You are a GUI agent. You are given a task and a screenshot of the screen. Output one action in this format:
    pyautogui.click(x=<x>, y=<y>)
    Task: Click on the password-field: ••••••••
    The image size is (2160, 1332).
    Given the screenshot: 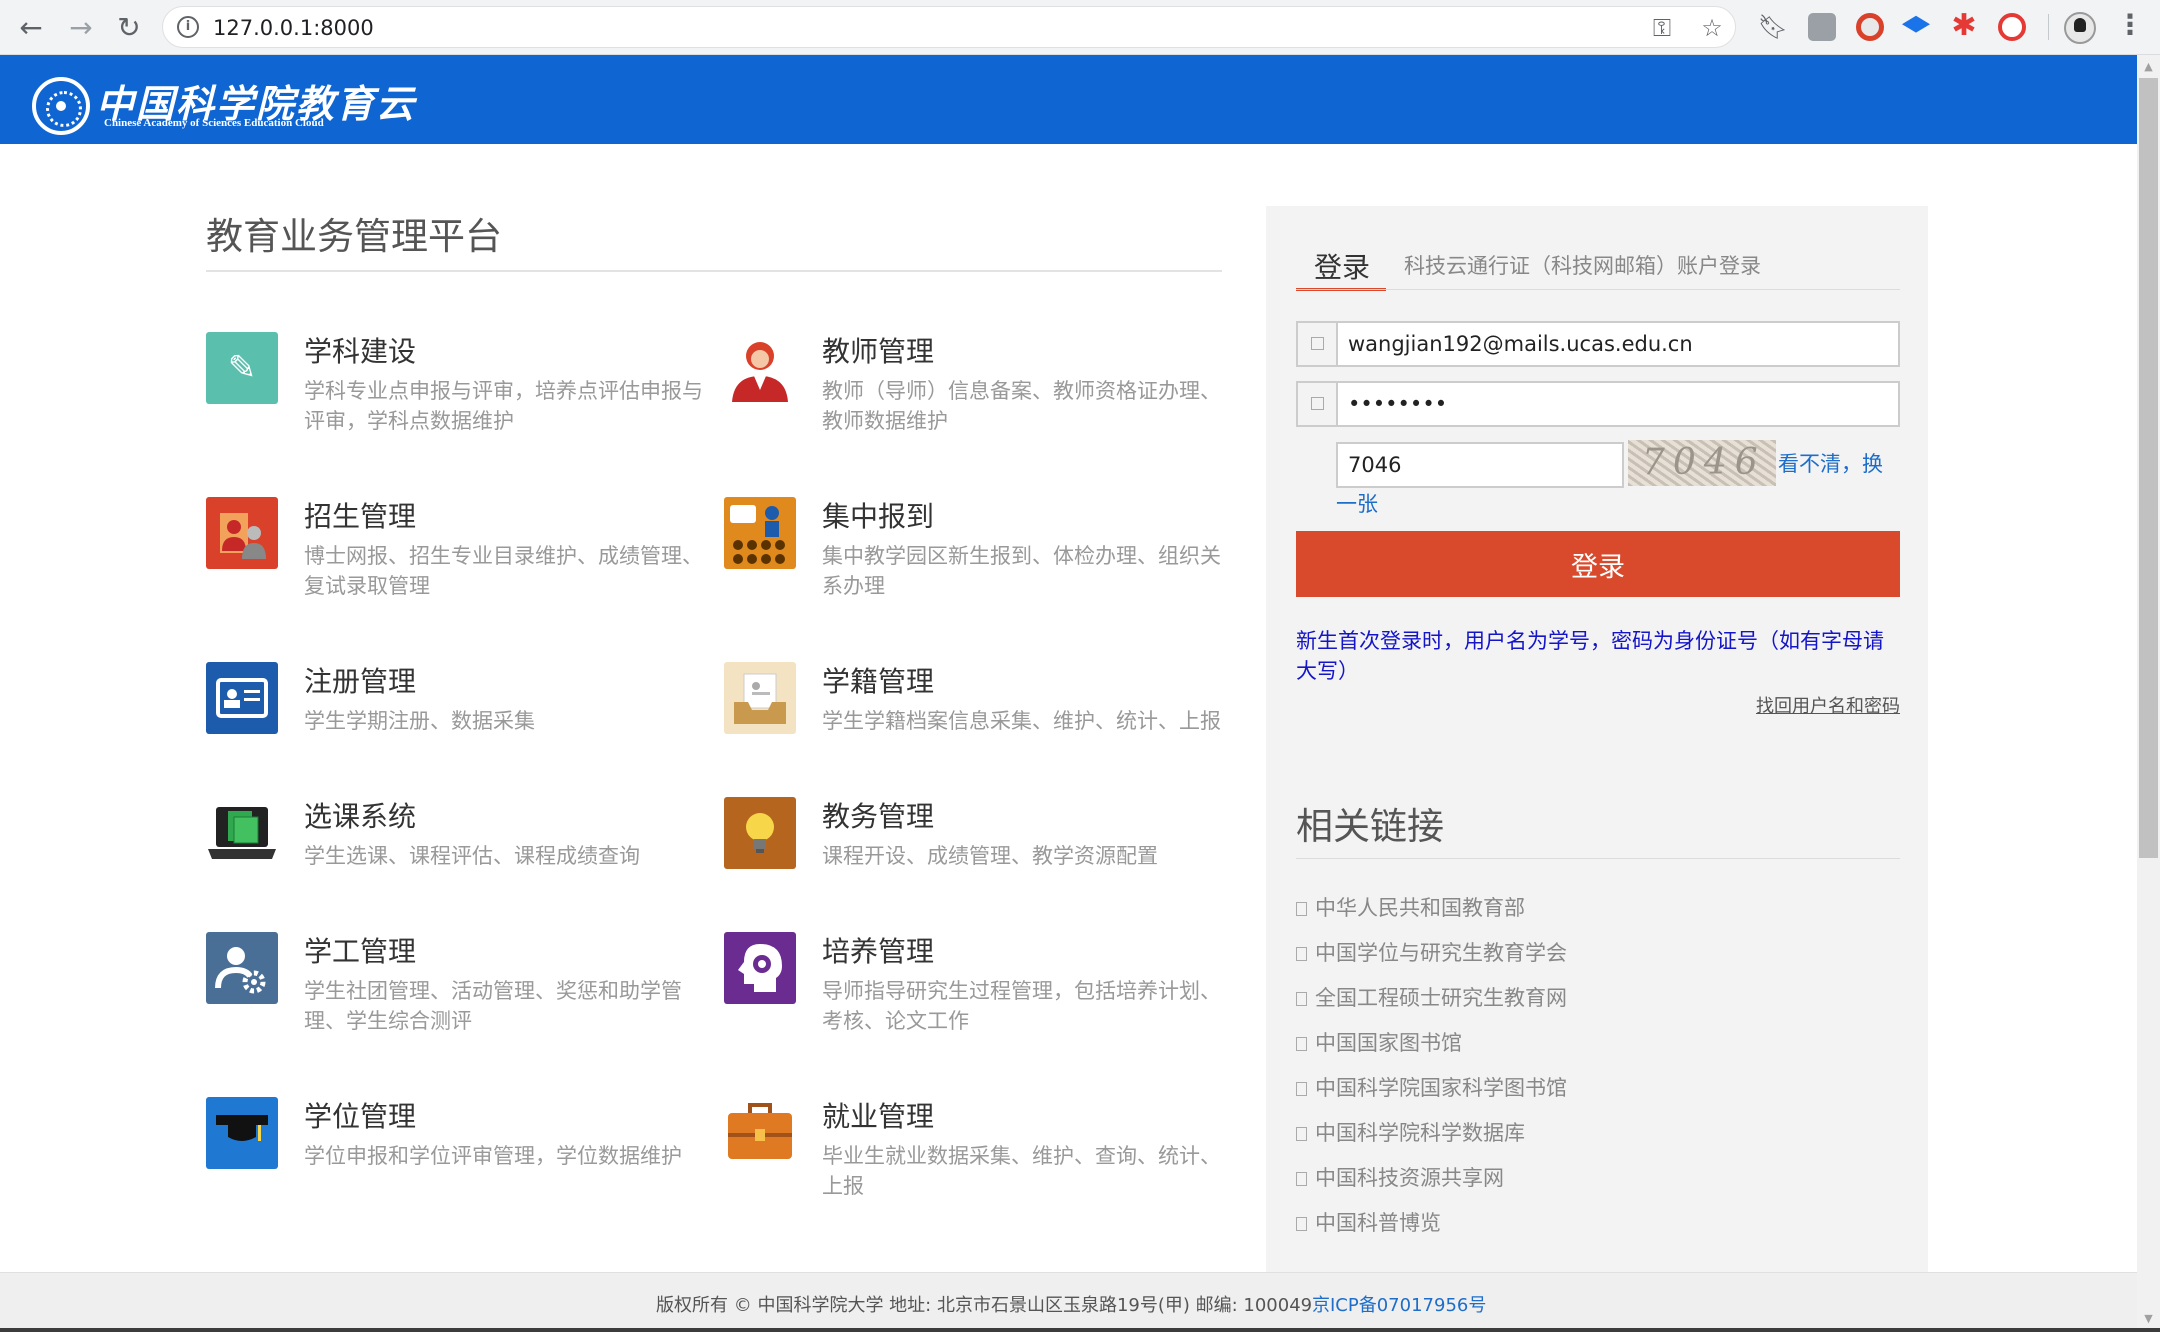 What is the action you would take?
    pyautogui.click(x=1598, y=404)
    